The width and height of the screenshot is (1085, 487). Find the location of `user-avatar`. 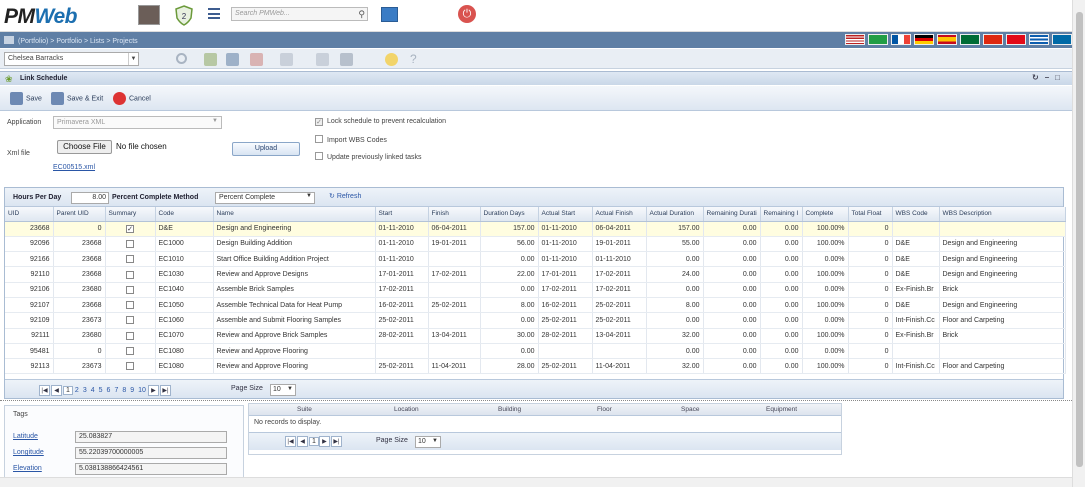

user-avatar is located at coordinates (149, 15).